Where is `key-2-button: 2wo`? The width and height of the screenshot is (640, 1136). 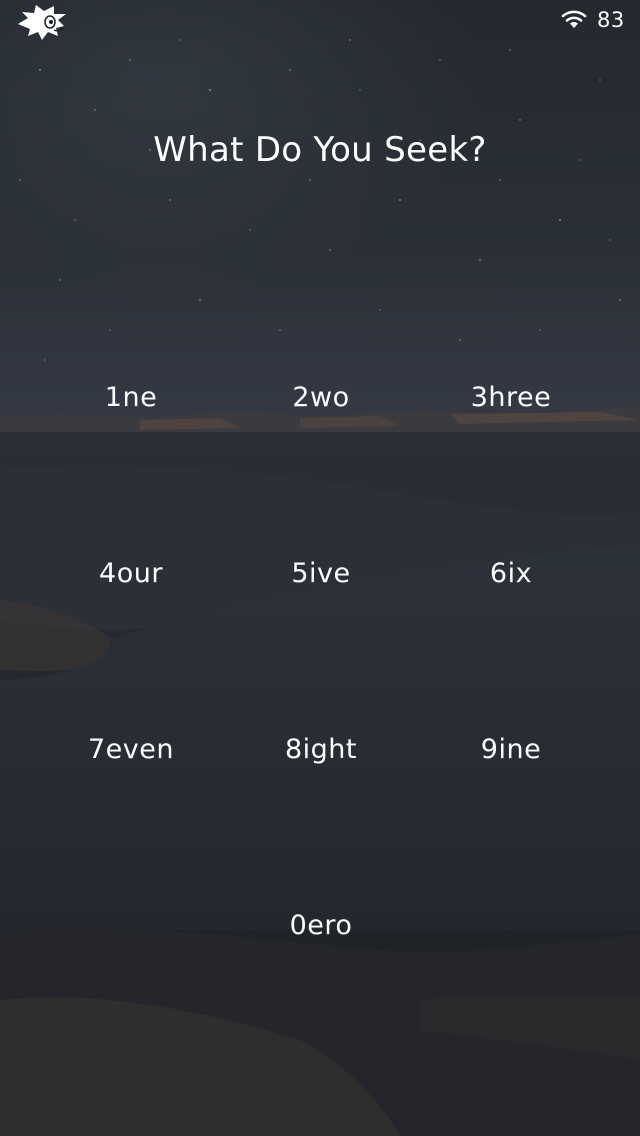
key-2-button: 2wo is located at coordinates (321, 398).